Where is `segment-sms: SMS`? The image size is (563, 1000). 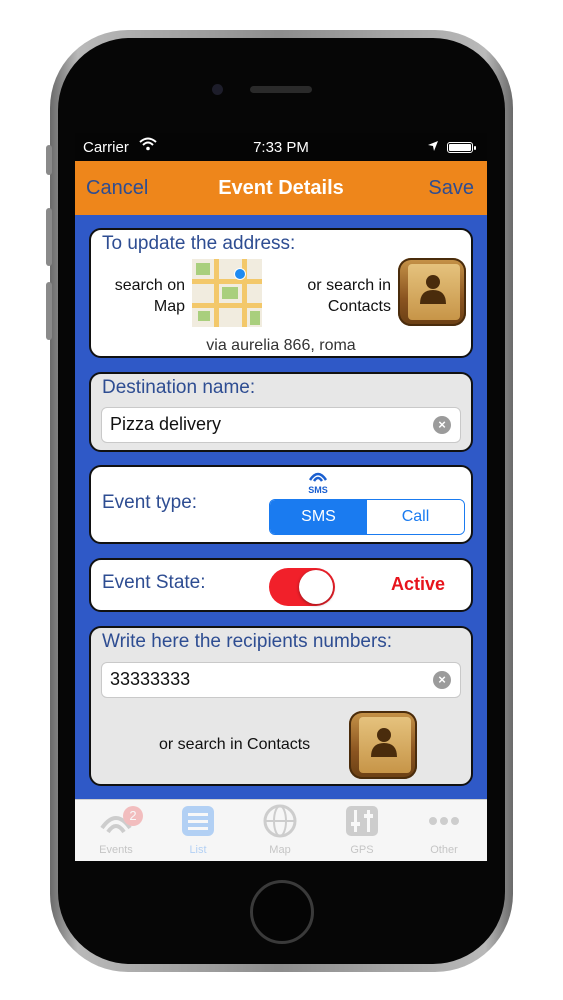 segment-sms: SMS is located at coordinates (318, 517).